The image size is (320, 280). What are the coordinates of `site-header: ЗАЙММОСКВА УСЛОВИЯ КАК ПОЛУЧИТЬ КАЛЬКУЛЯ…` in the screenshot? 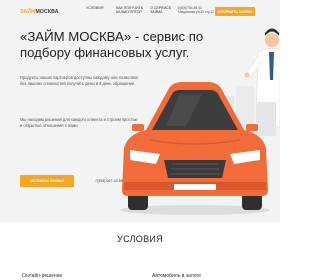 It's located at (140, 11).